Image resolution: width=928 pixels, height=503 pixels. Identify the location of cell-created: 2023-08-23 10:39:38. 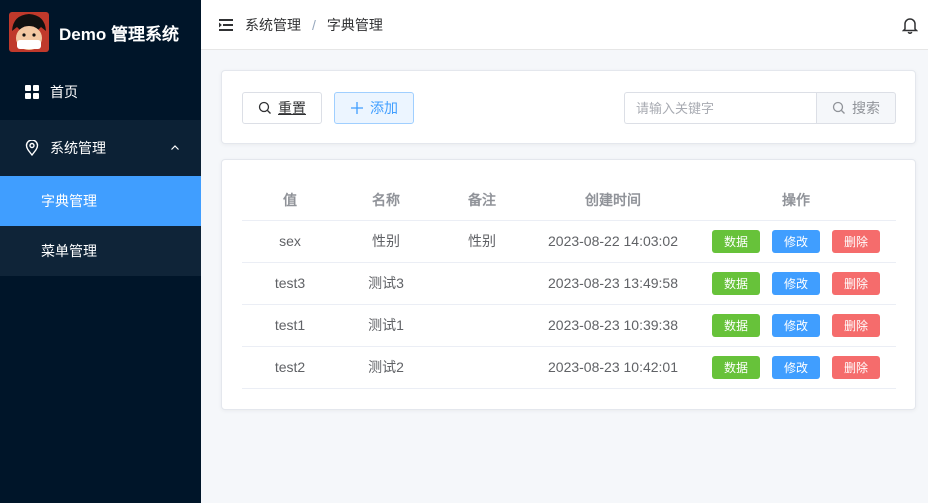
(613, 325).